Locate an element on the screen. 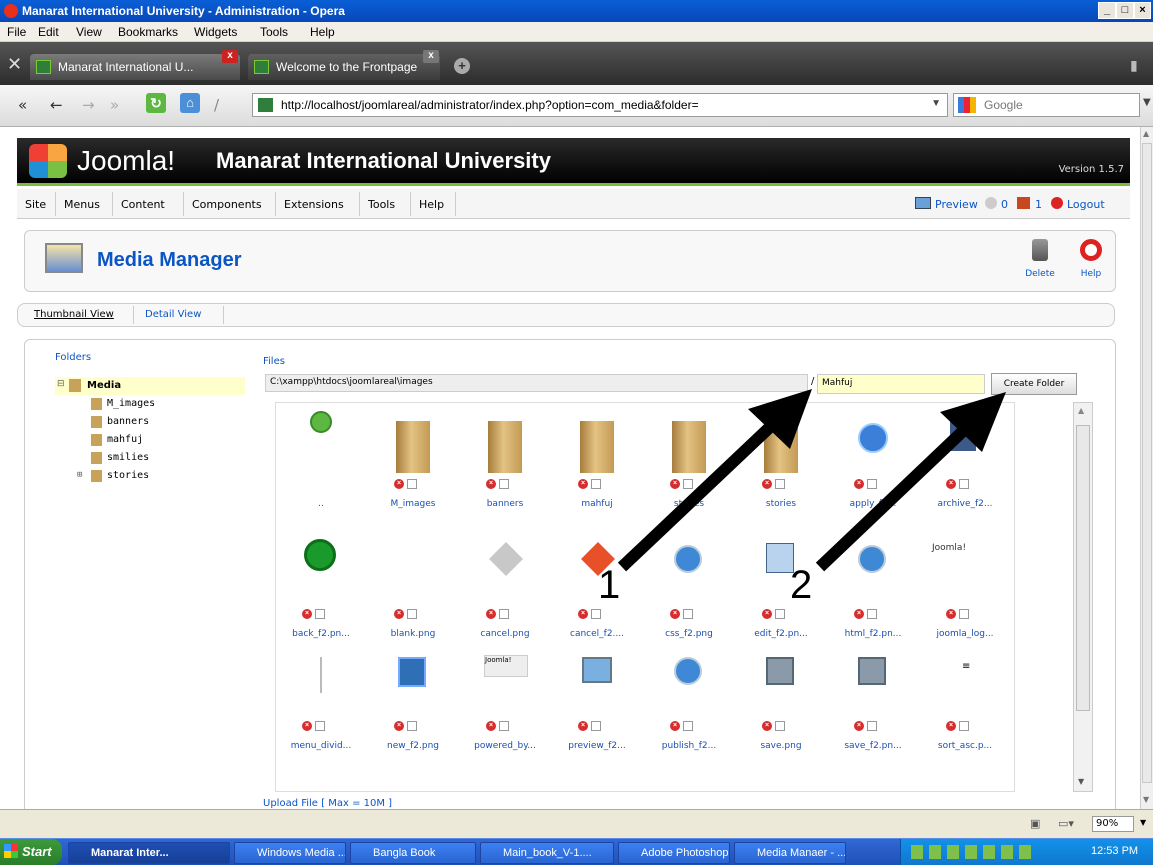 This screenshot has height=865, width=1153. start-label: Start is located at coordinates (37, 851).